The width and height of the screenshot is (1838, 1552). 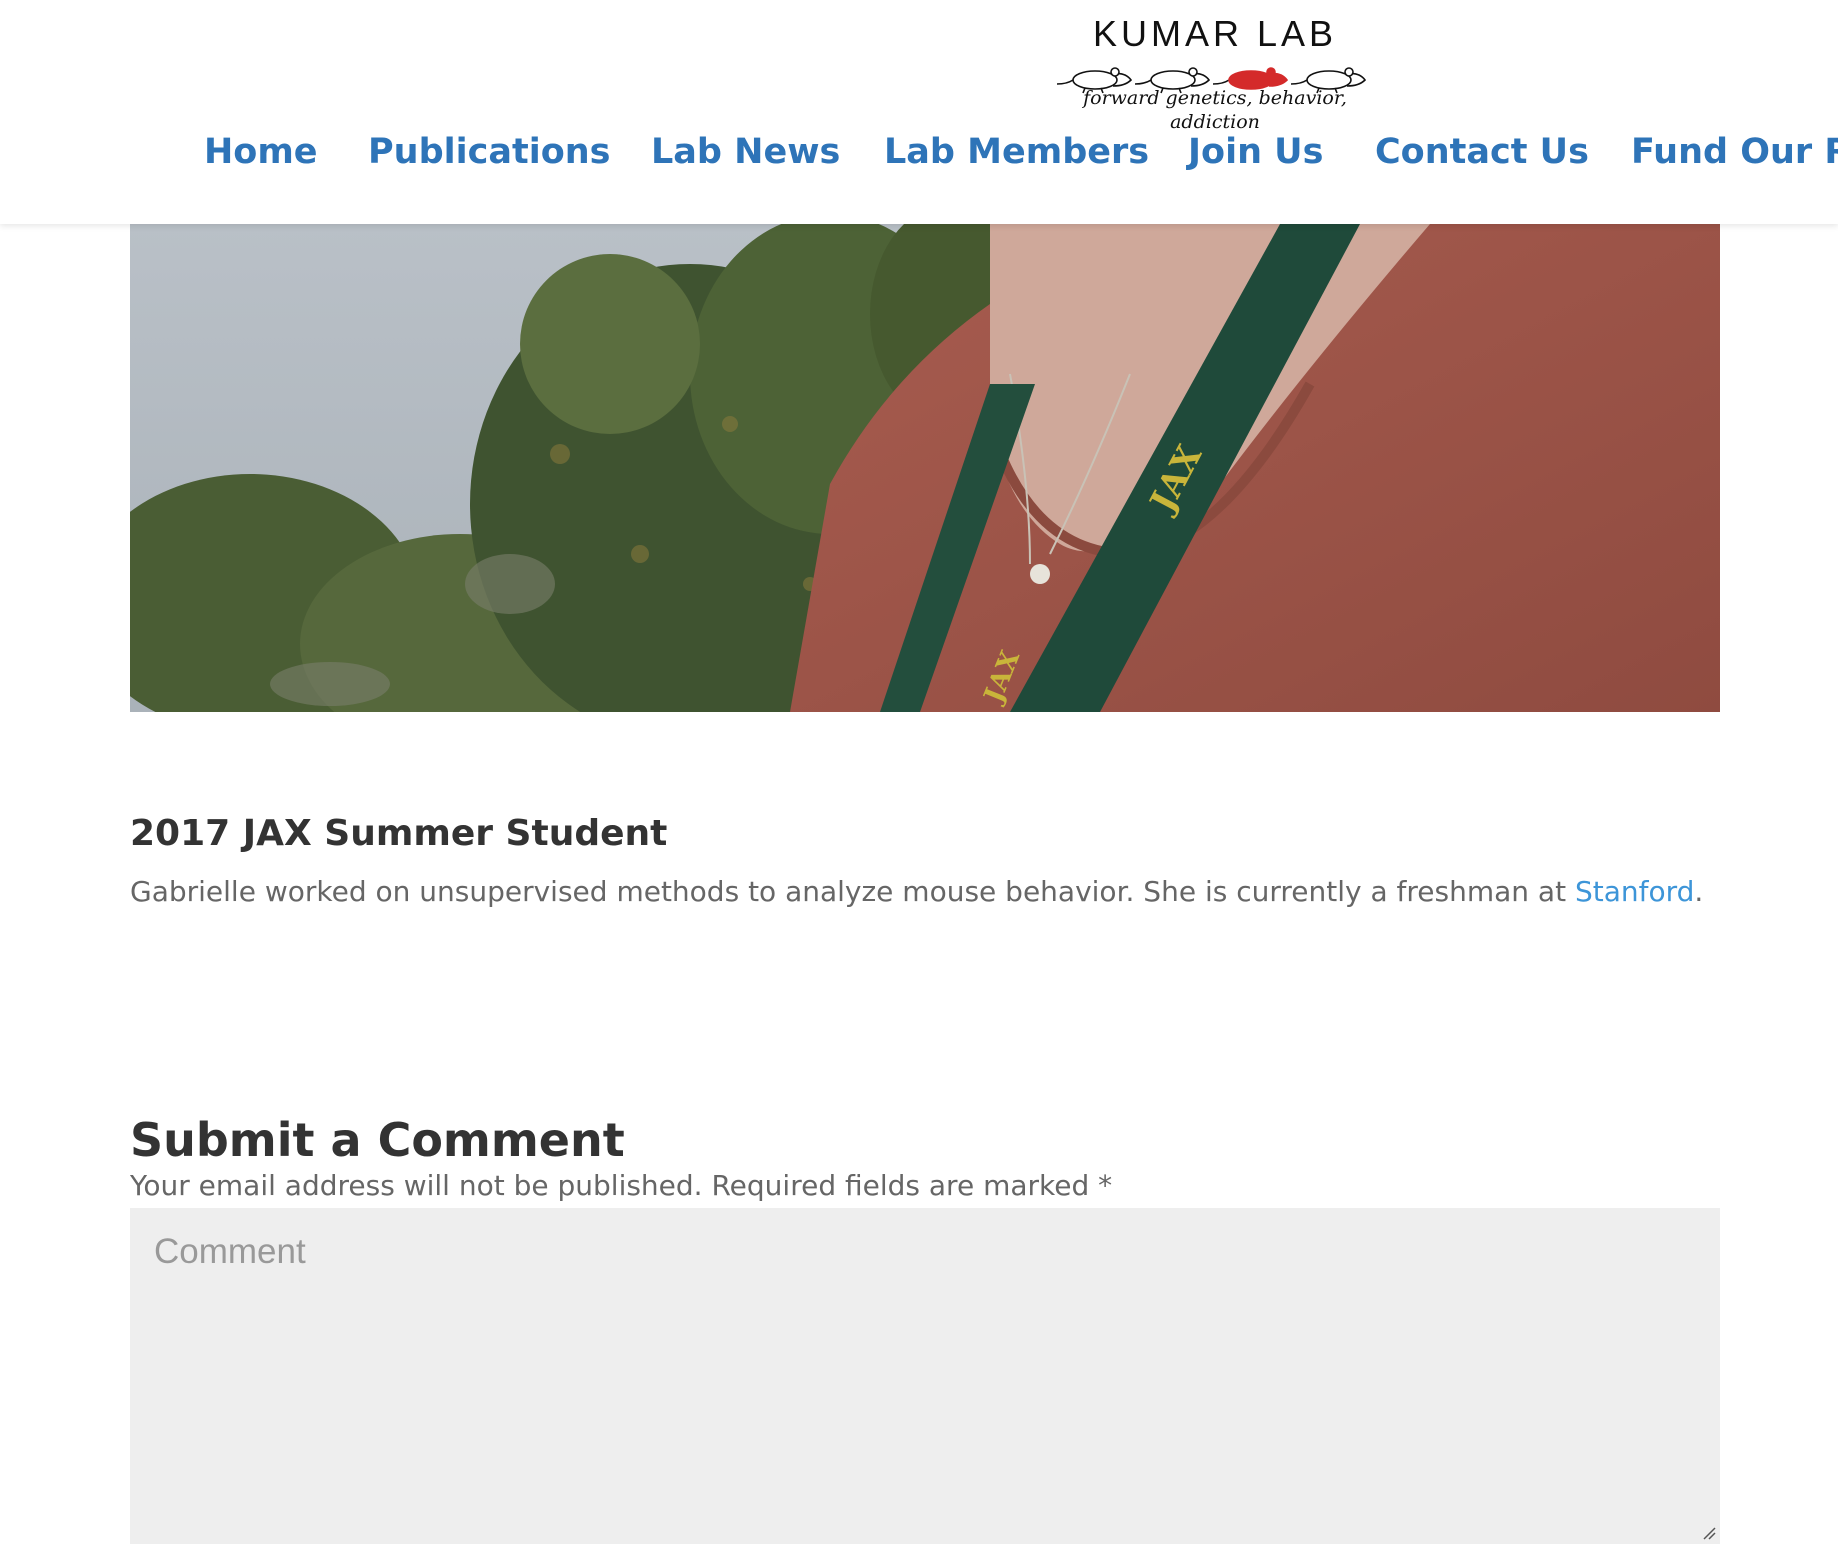 What do you see at coordinates (745, 152) in the screenshot?
I see `nav-item-lab-news: Lab News` at bounding box center [745, 152].